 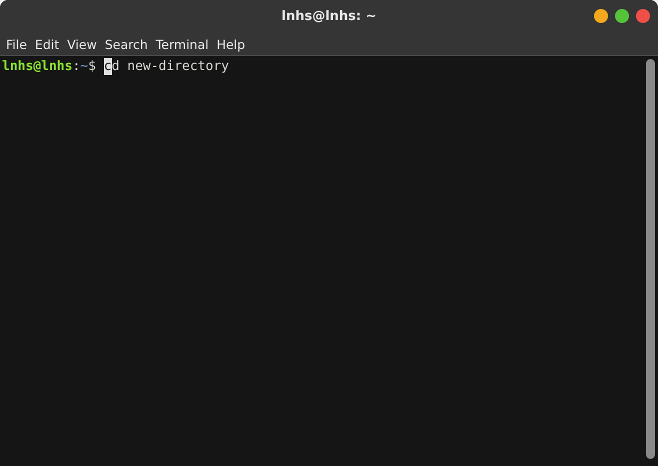 What do you see at coordinates (126, 44) in the screenshot?
I see `menu-item: Search` at bounding box center [126, 44].